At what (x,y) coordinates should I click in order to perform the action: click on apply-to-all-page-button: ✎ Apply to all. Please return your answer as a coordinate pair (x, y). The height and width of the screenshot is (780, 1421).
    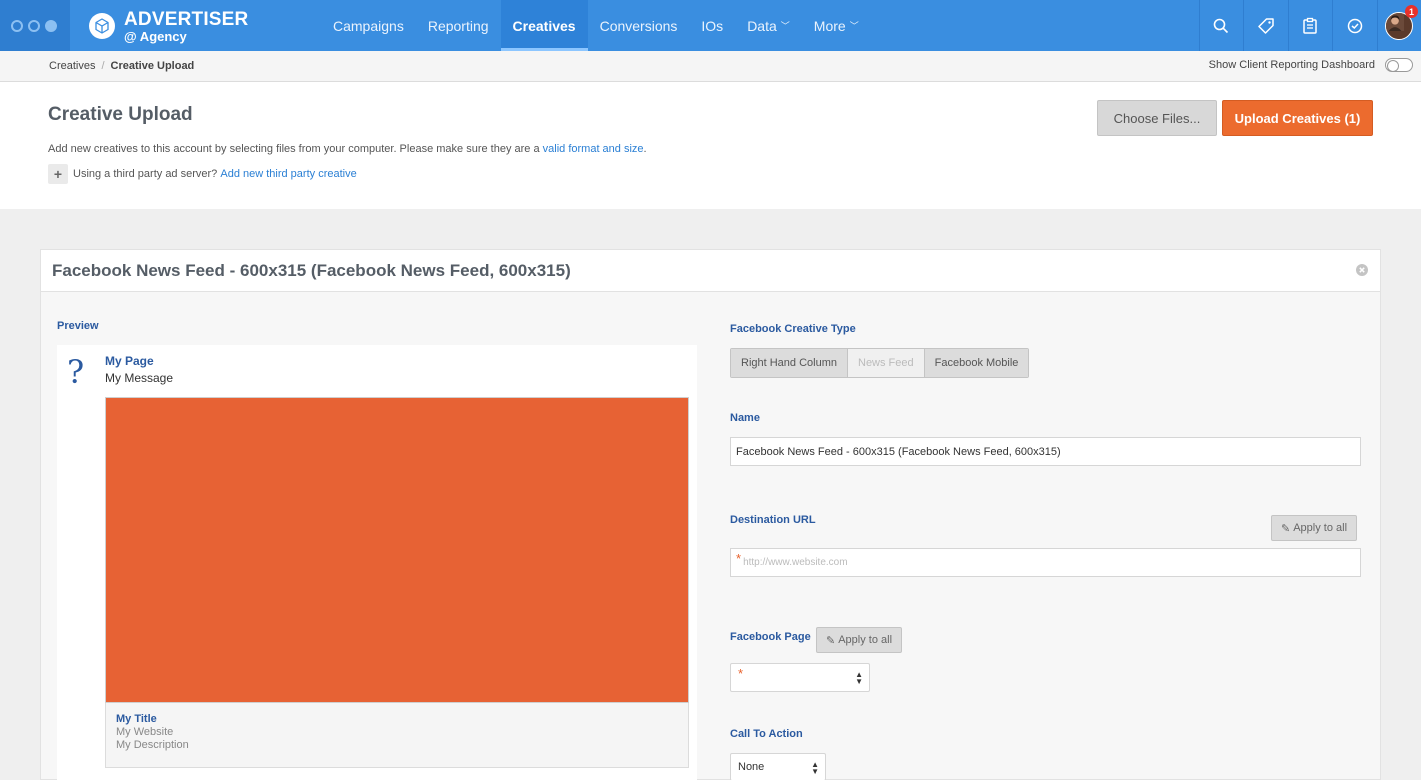
    Looking at the image, I should click on (859, 640).